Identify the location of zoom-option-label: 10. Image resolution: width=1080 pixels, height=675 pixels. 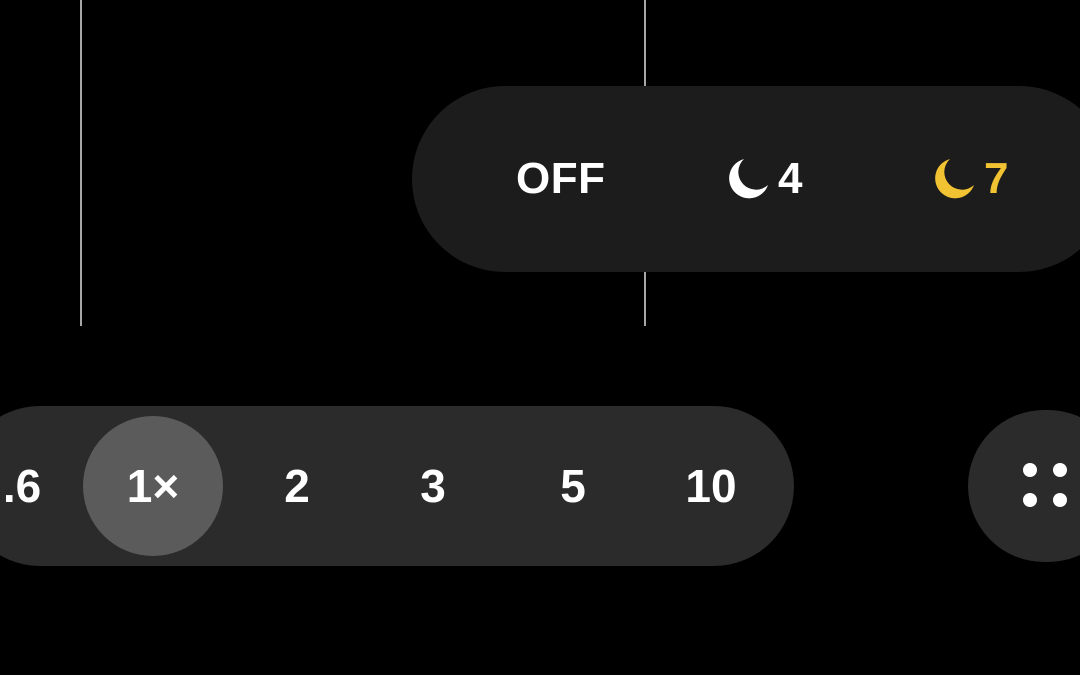
(711, 486).